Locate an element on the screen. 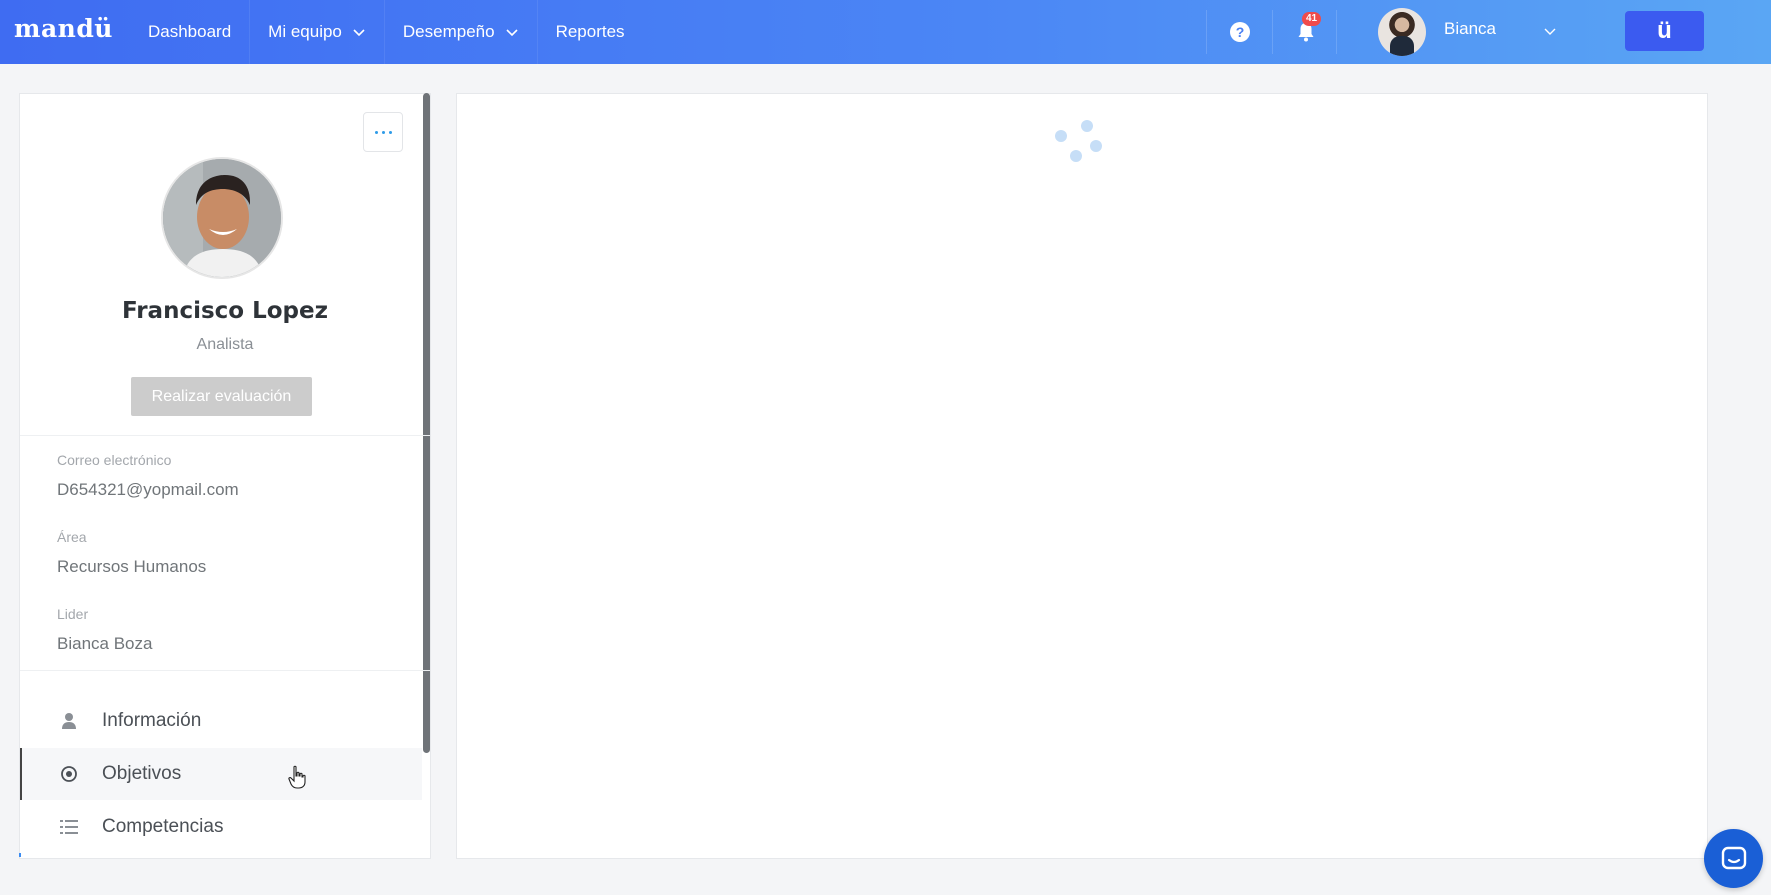 This screenshot has width=1771, height=895. leader-value: Bianca Boza is located at coordinates (105, 643).